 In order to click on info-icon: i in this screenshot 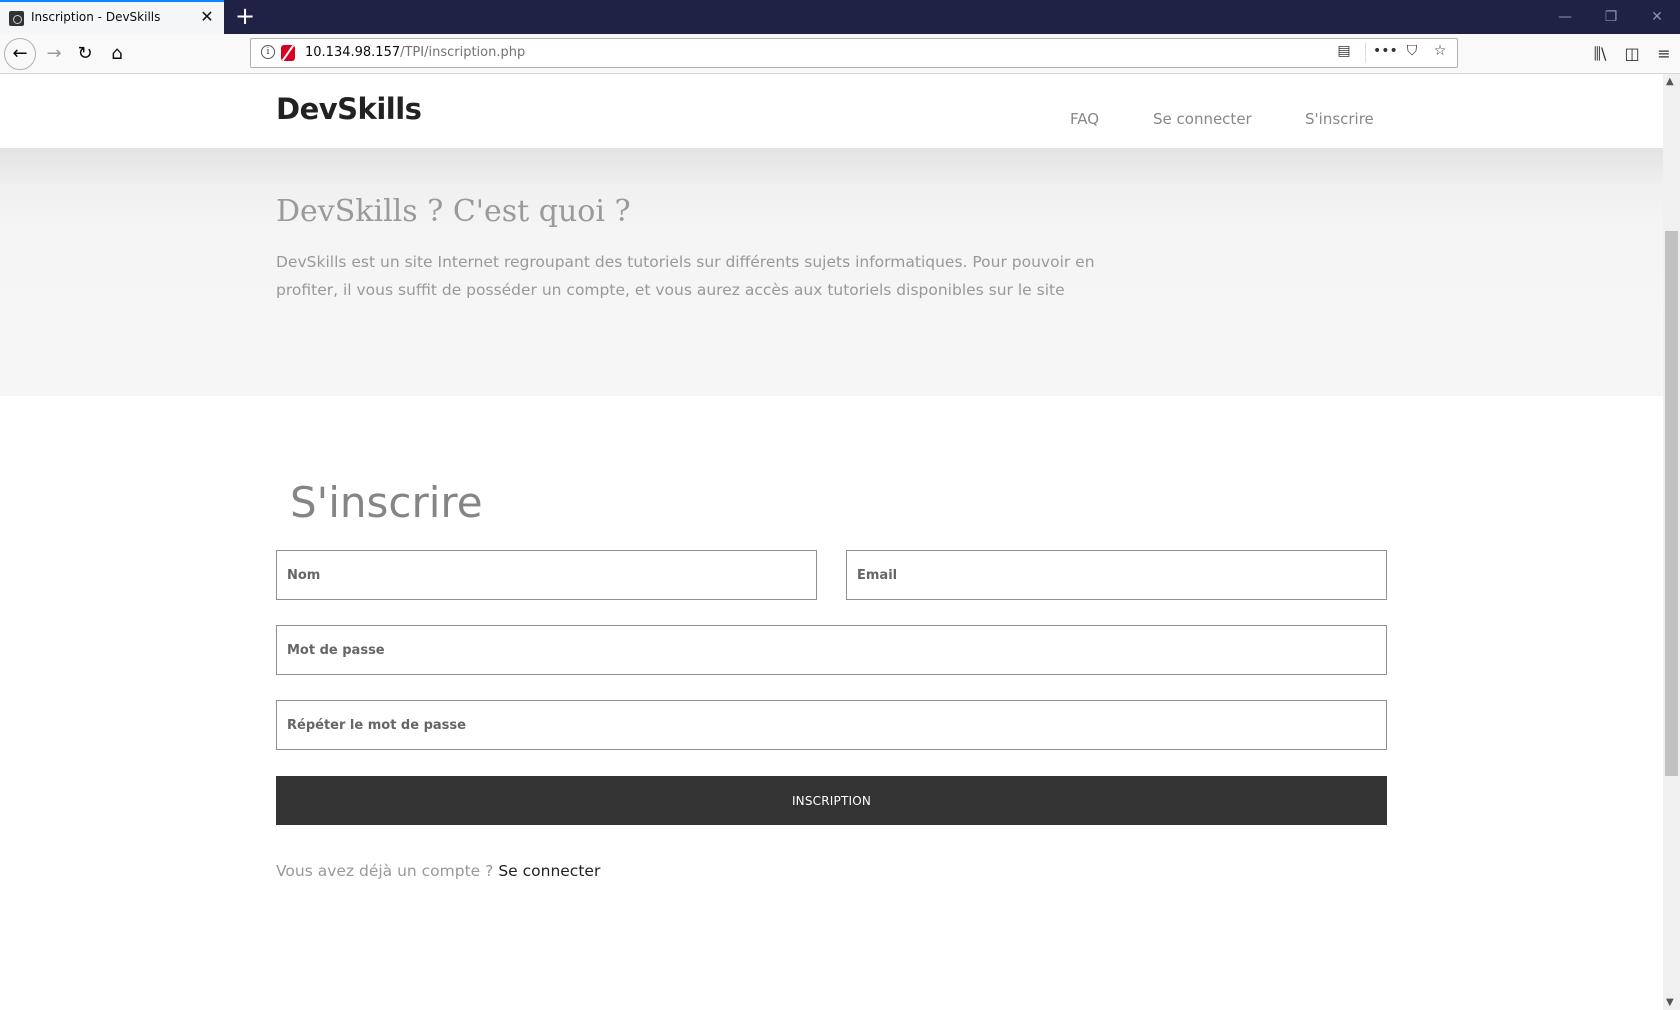, I will do `click(268, 52)`.